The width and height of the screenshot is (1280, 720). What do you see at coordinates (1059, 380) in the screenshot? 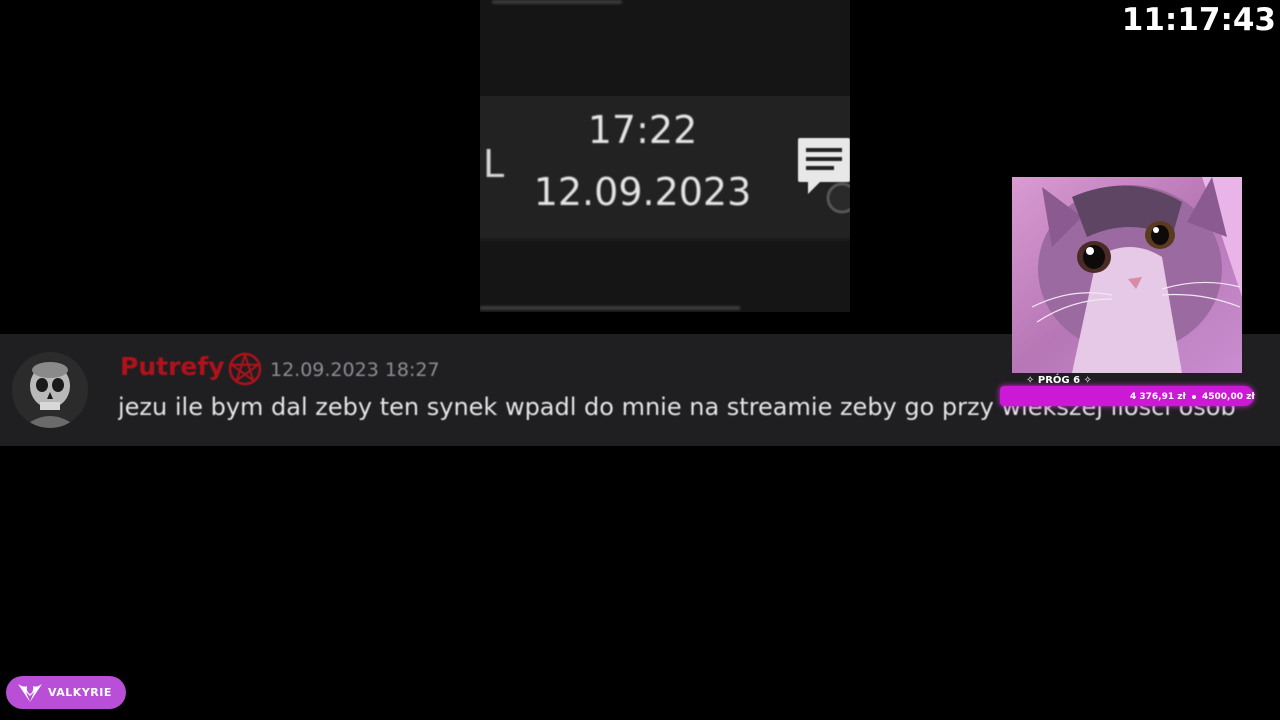
I see `donation-goal-label: ✧ PRÓG 6 ✧` at bounding box center [1059, 380].